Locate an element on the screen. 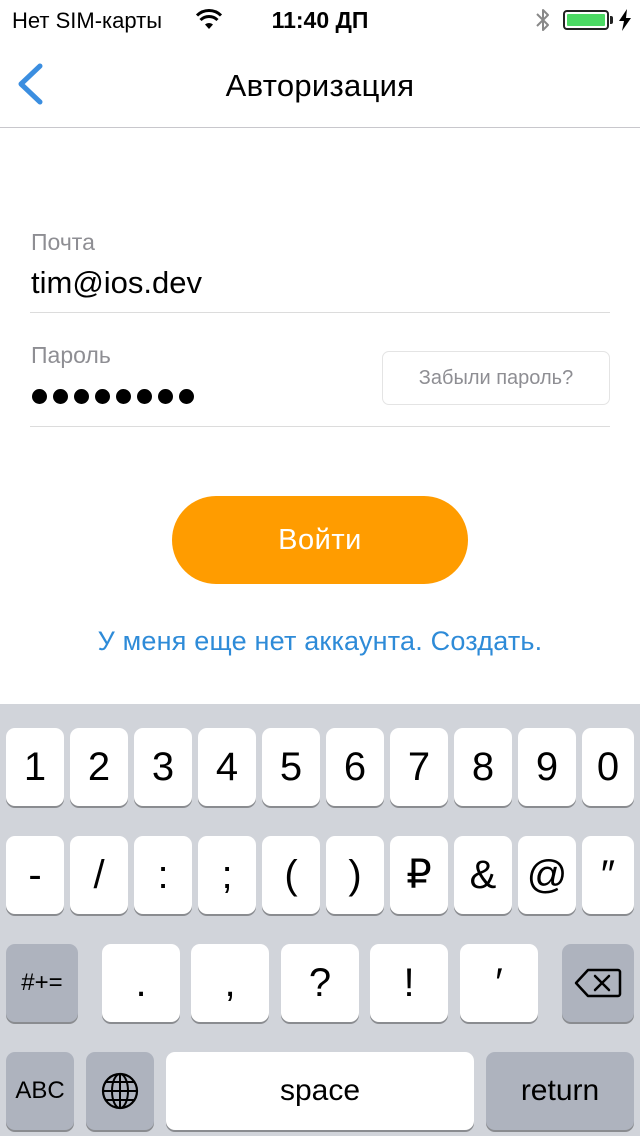 This screenshot has height=1136, width=640. forgot-password-button: Забыли пароль? is located at coordinates (496, 378).